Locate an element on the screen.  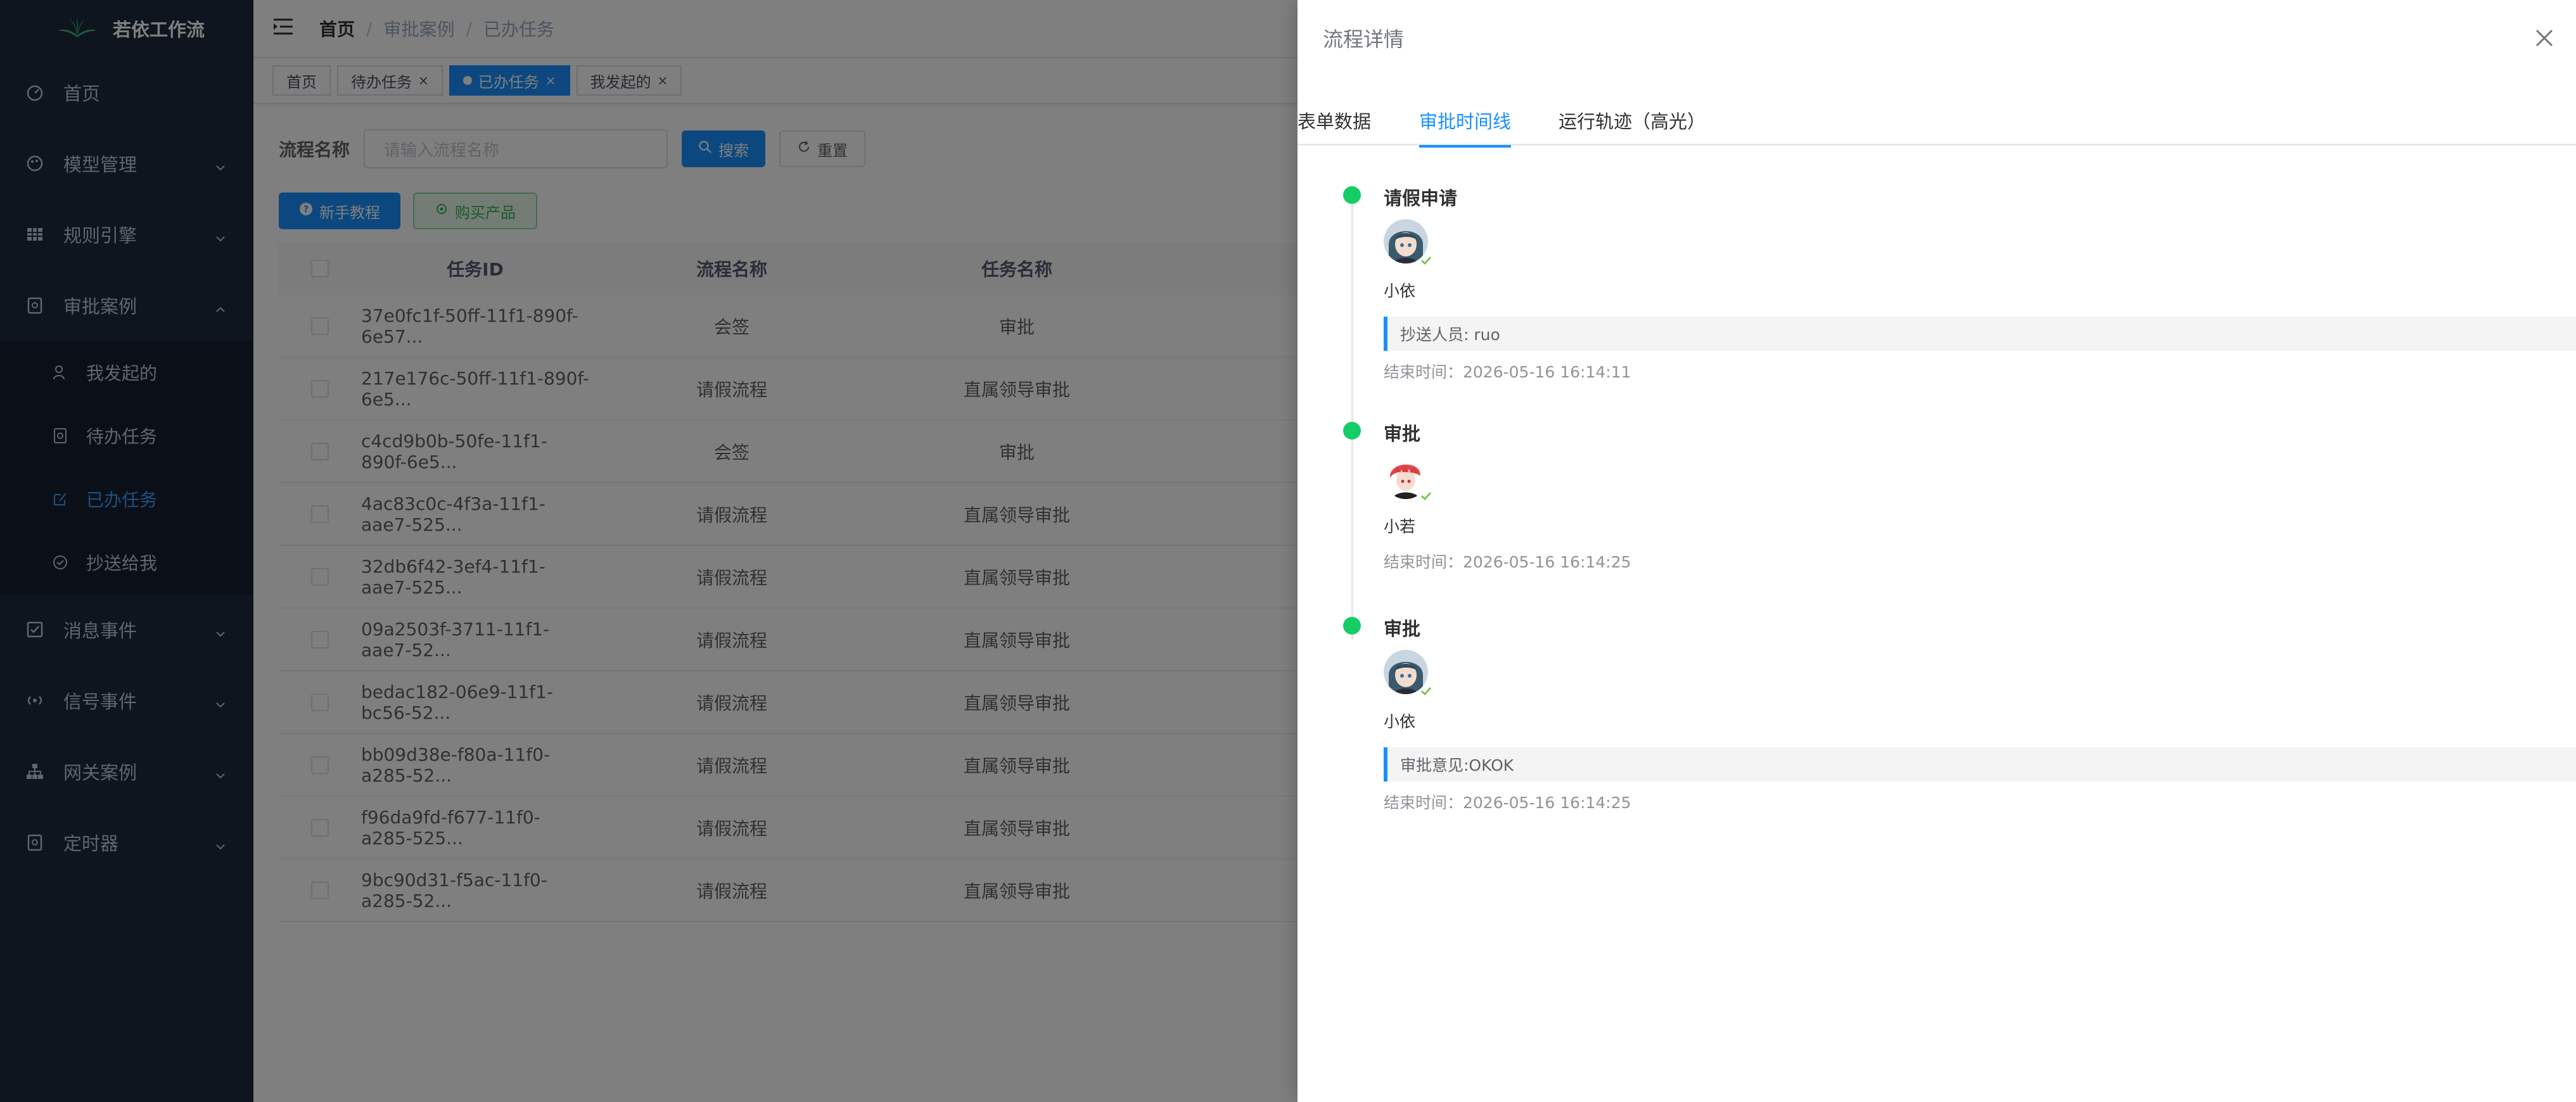
tab-approval-timeline: 审批时间线 is located at coordinates (1465, 121).